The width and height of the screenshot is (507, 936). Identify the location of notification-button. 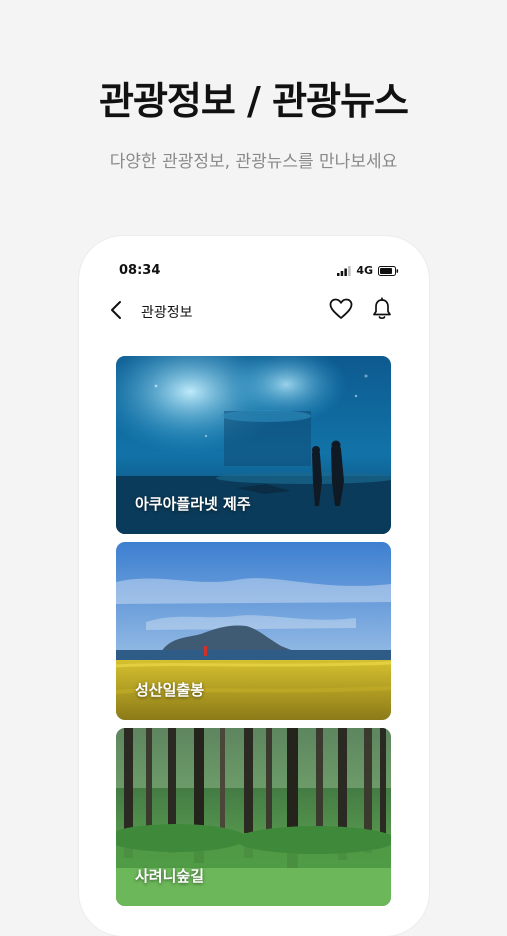
(382, 311).